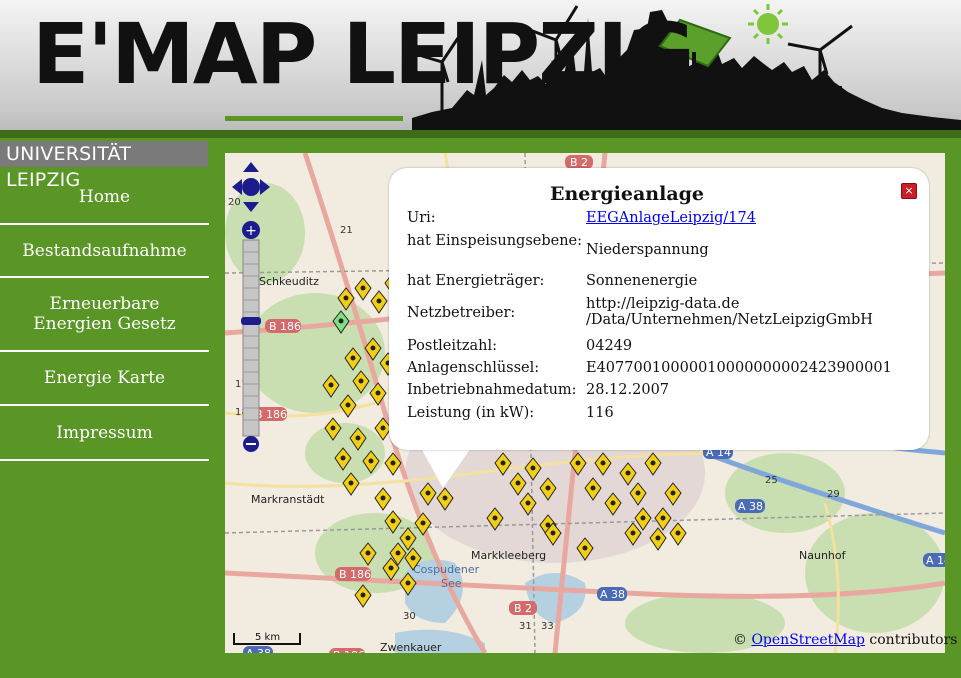  What do you see at coordinates (251, 187) in the screenshot?
I see `pan-control` at bounding box center [251, 187].